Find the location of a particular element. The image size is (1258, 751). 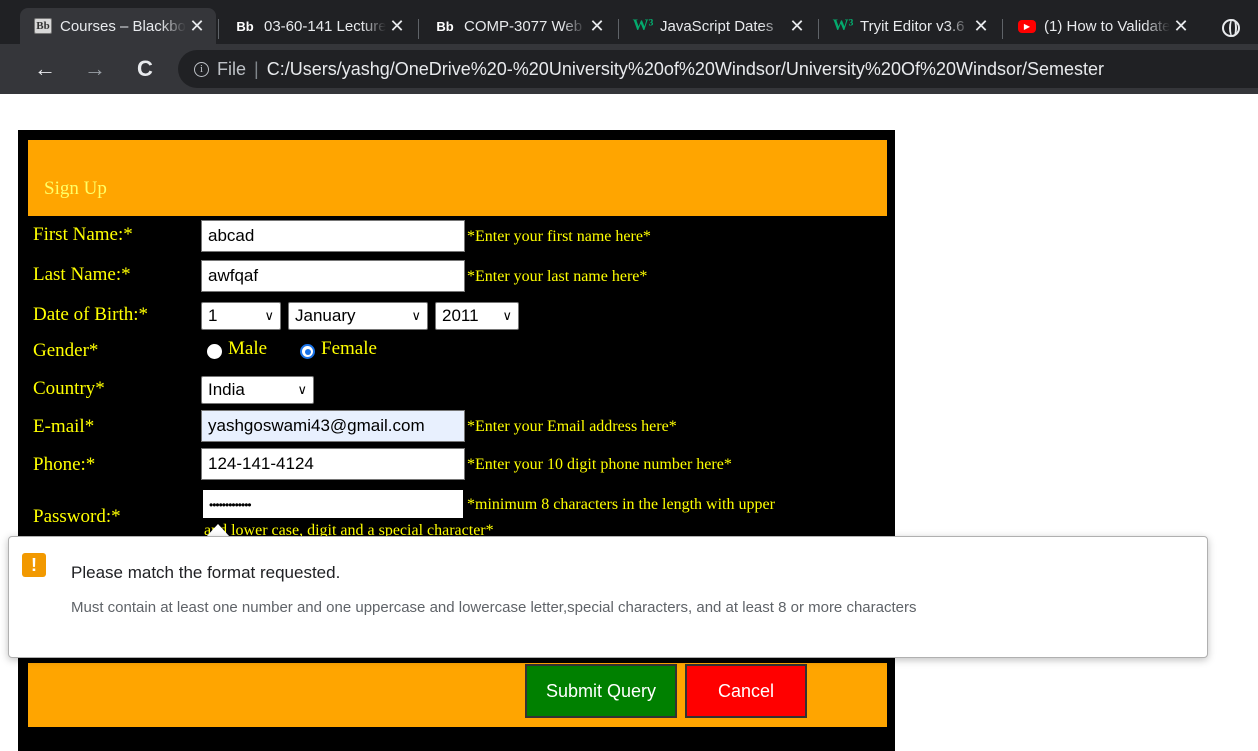

gender-label: Gender* is located at coordinates (66, 350).